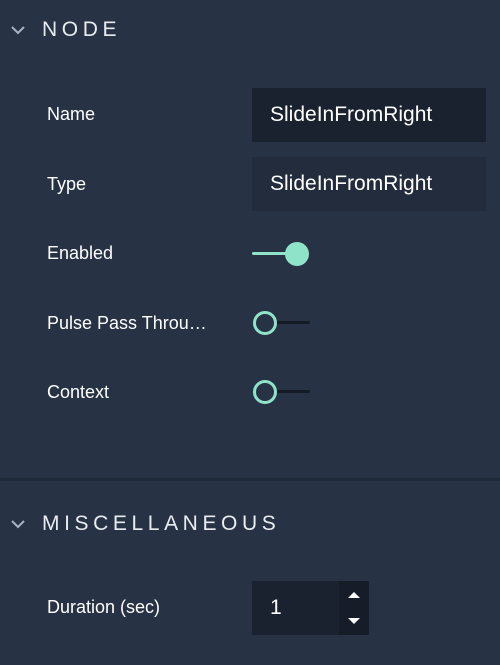 This screenshot has width=500, height=665. I want to click on node-section-title: NODE, so click(82, 29).